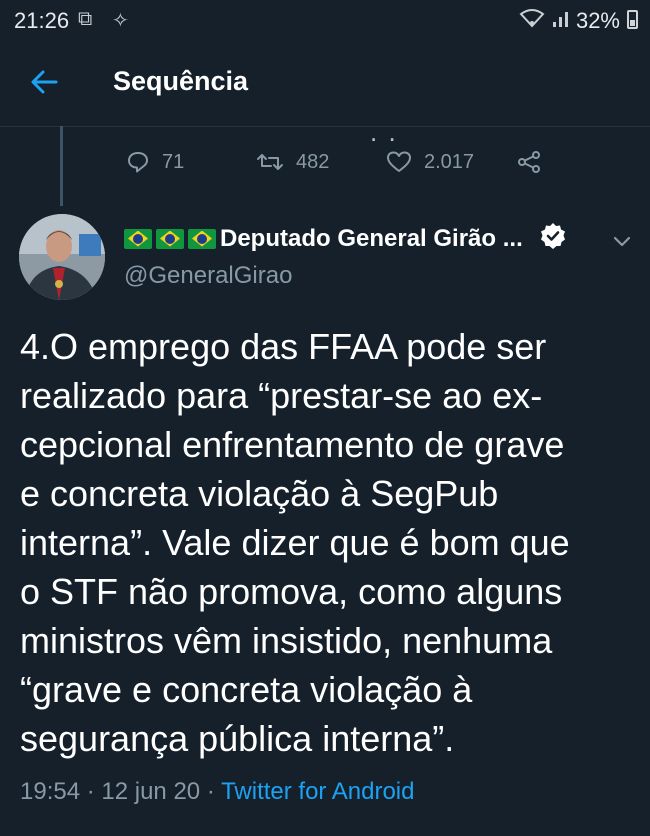 The height and width of the screenshot is (836, 650). I want to click on tweet-meta: 19:54 · 12 jun 20 · Twitter for Android, so click(217, 792).